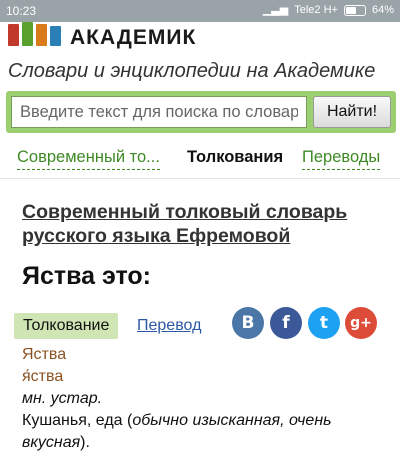  What do you see at coordinates (235, 157) in the screenshot?
I see `tab-definitions: Толкования` at bounding box center [235, 157].